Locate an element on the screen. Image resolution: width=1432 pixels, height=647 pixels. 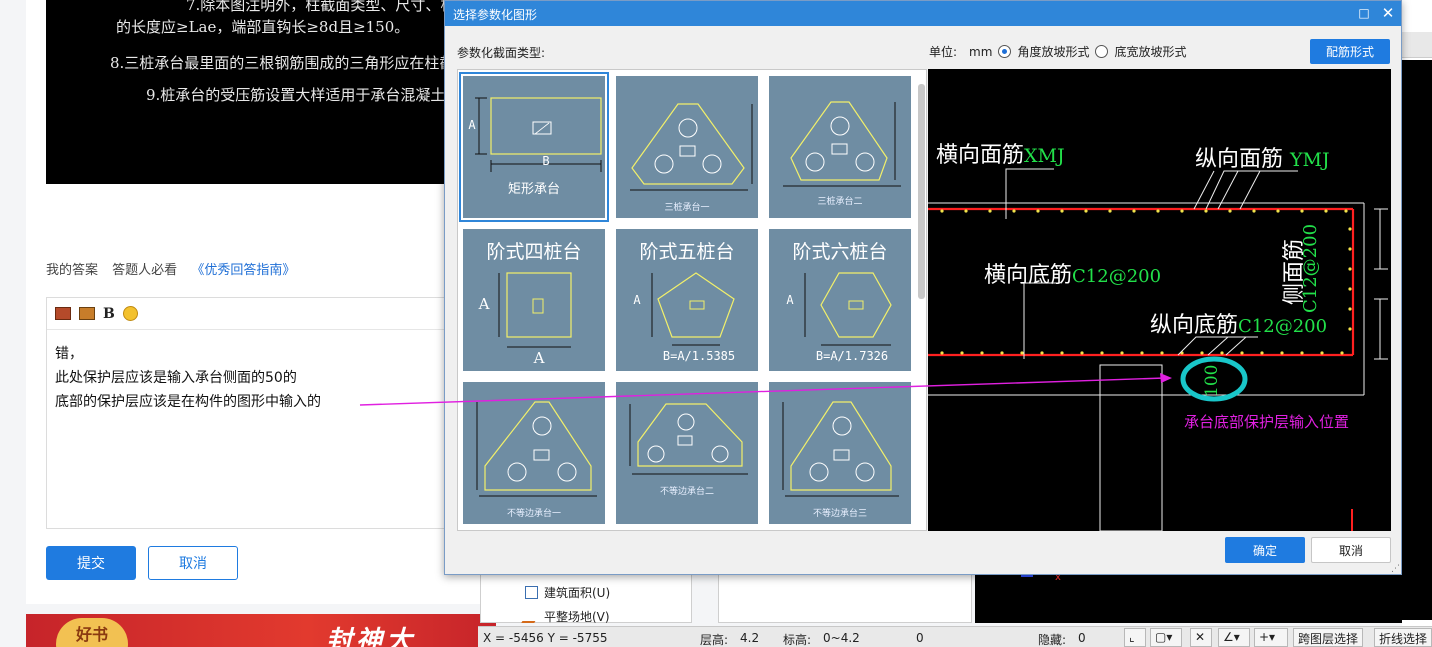
shape-unequal-cap-3: 不等边承台三 is located at coordinates (842, 454).